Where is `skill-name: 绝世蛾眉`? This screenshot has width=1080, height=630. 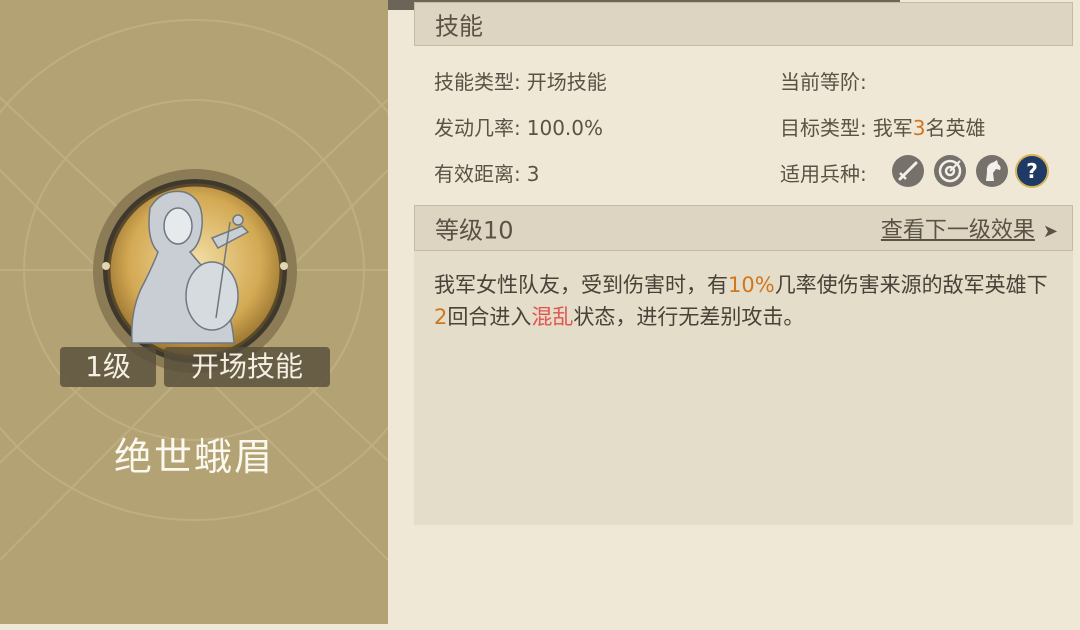
skill-name: 绝世蛾眉 is located at coordinates (193, 457).